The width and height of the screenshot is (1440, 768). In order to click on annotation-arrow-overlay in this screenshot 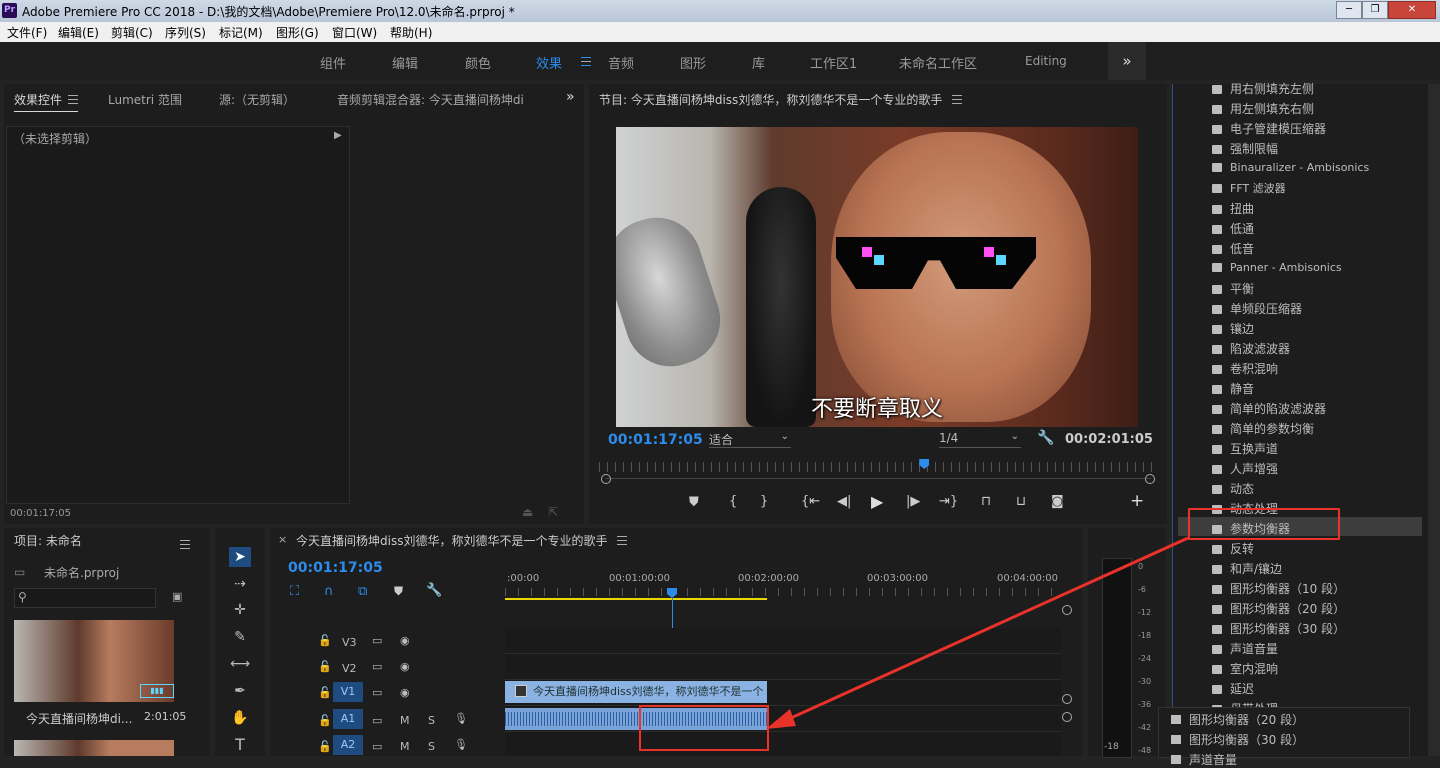, I will do `click(977, 632)`.